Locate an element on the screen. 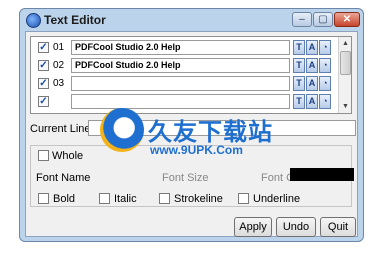 This screenshot has height=273, width=381. italic-label: Italic is located at coordinates (125, 199).